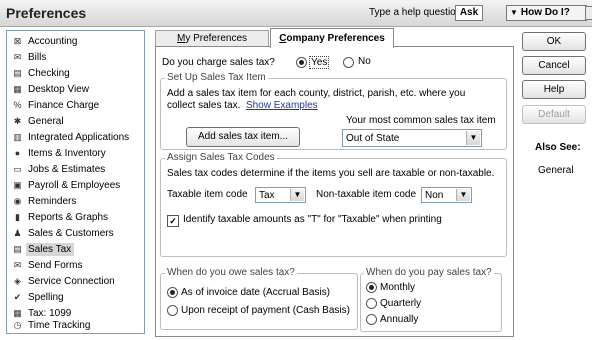  I want to click on pay-monthly-label: Monthly, so click(397, 287).